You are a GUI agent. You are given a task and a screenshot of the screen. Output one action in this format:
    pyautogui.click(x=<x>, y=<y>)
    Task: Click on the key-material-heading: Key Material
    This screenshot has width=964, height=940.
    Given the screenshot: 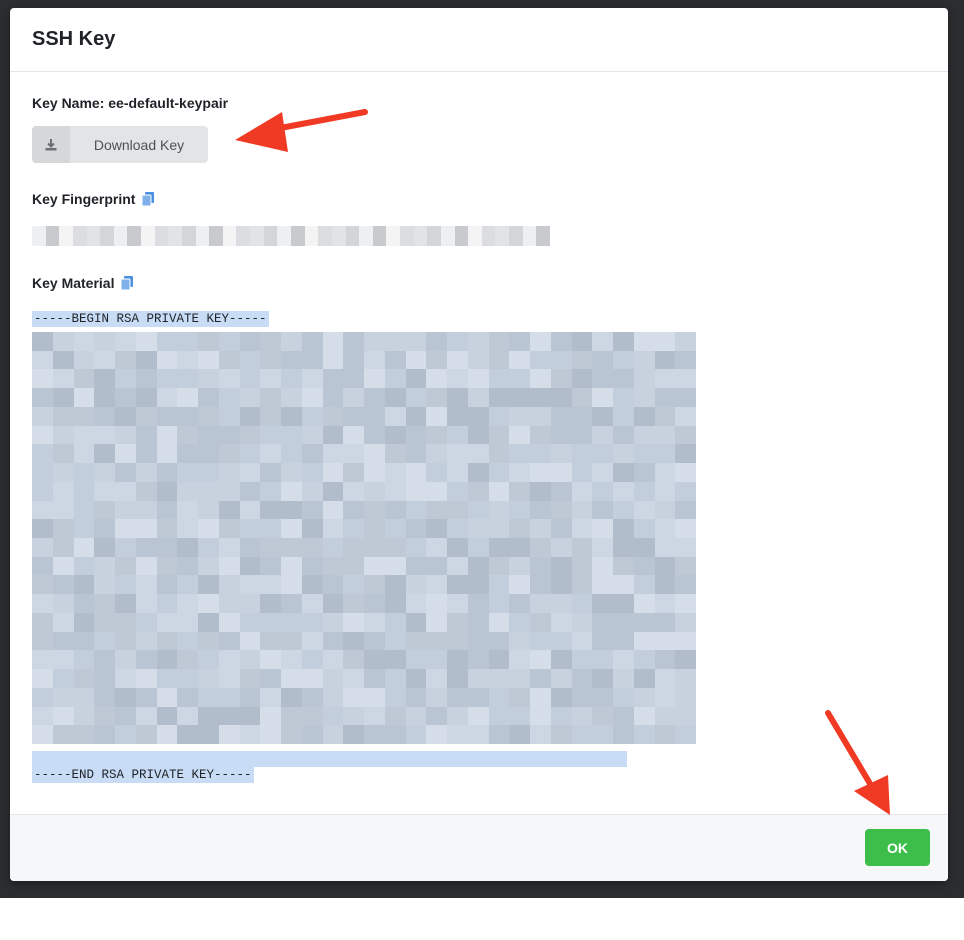 What is the action you would take?
    pyautogui.click(x=83, y=283)
    